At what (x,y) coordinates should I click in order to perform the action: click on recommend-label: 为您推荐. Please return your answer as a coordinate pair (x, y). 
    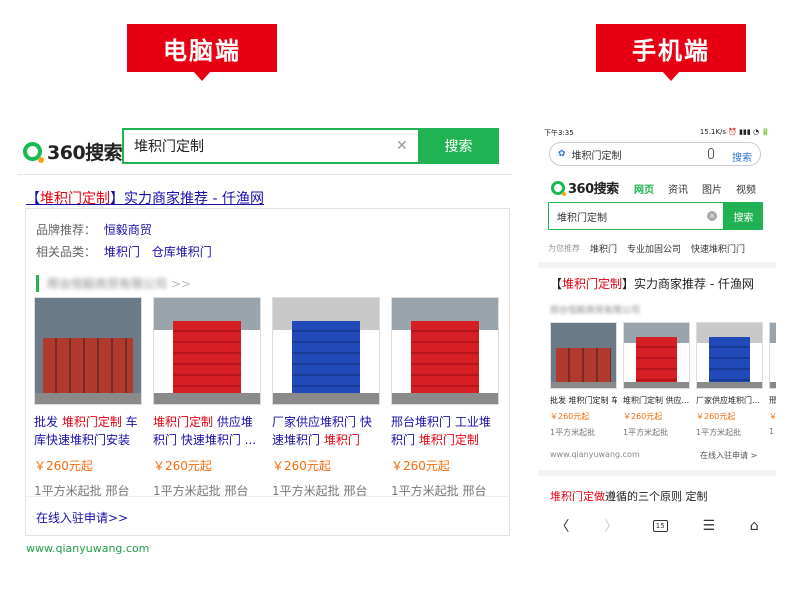
    Looking at the image, I should click on (564, 248).